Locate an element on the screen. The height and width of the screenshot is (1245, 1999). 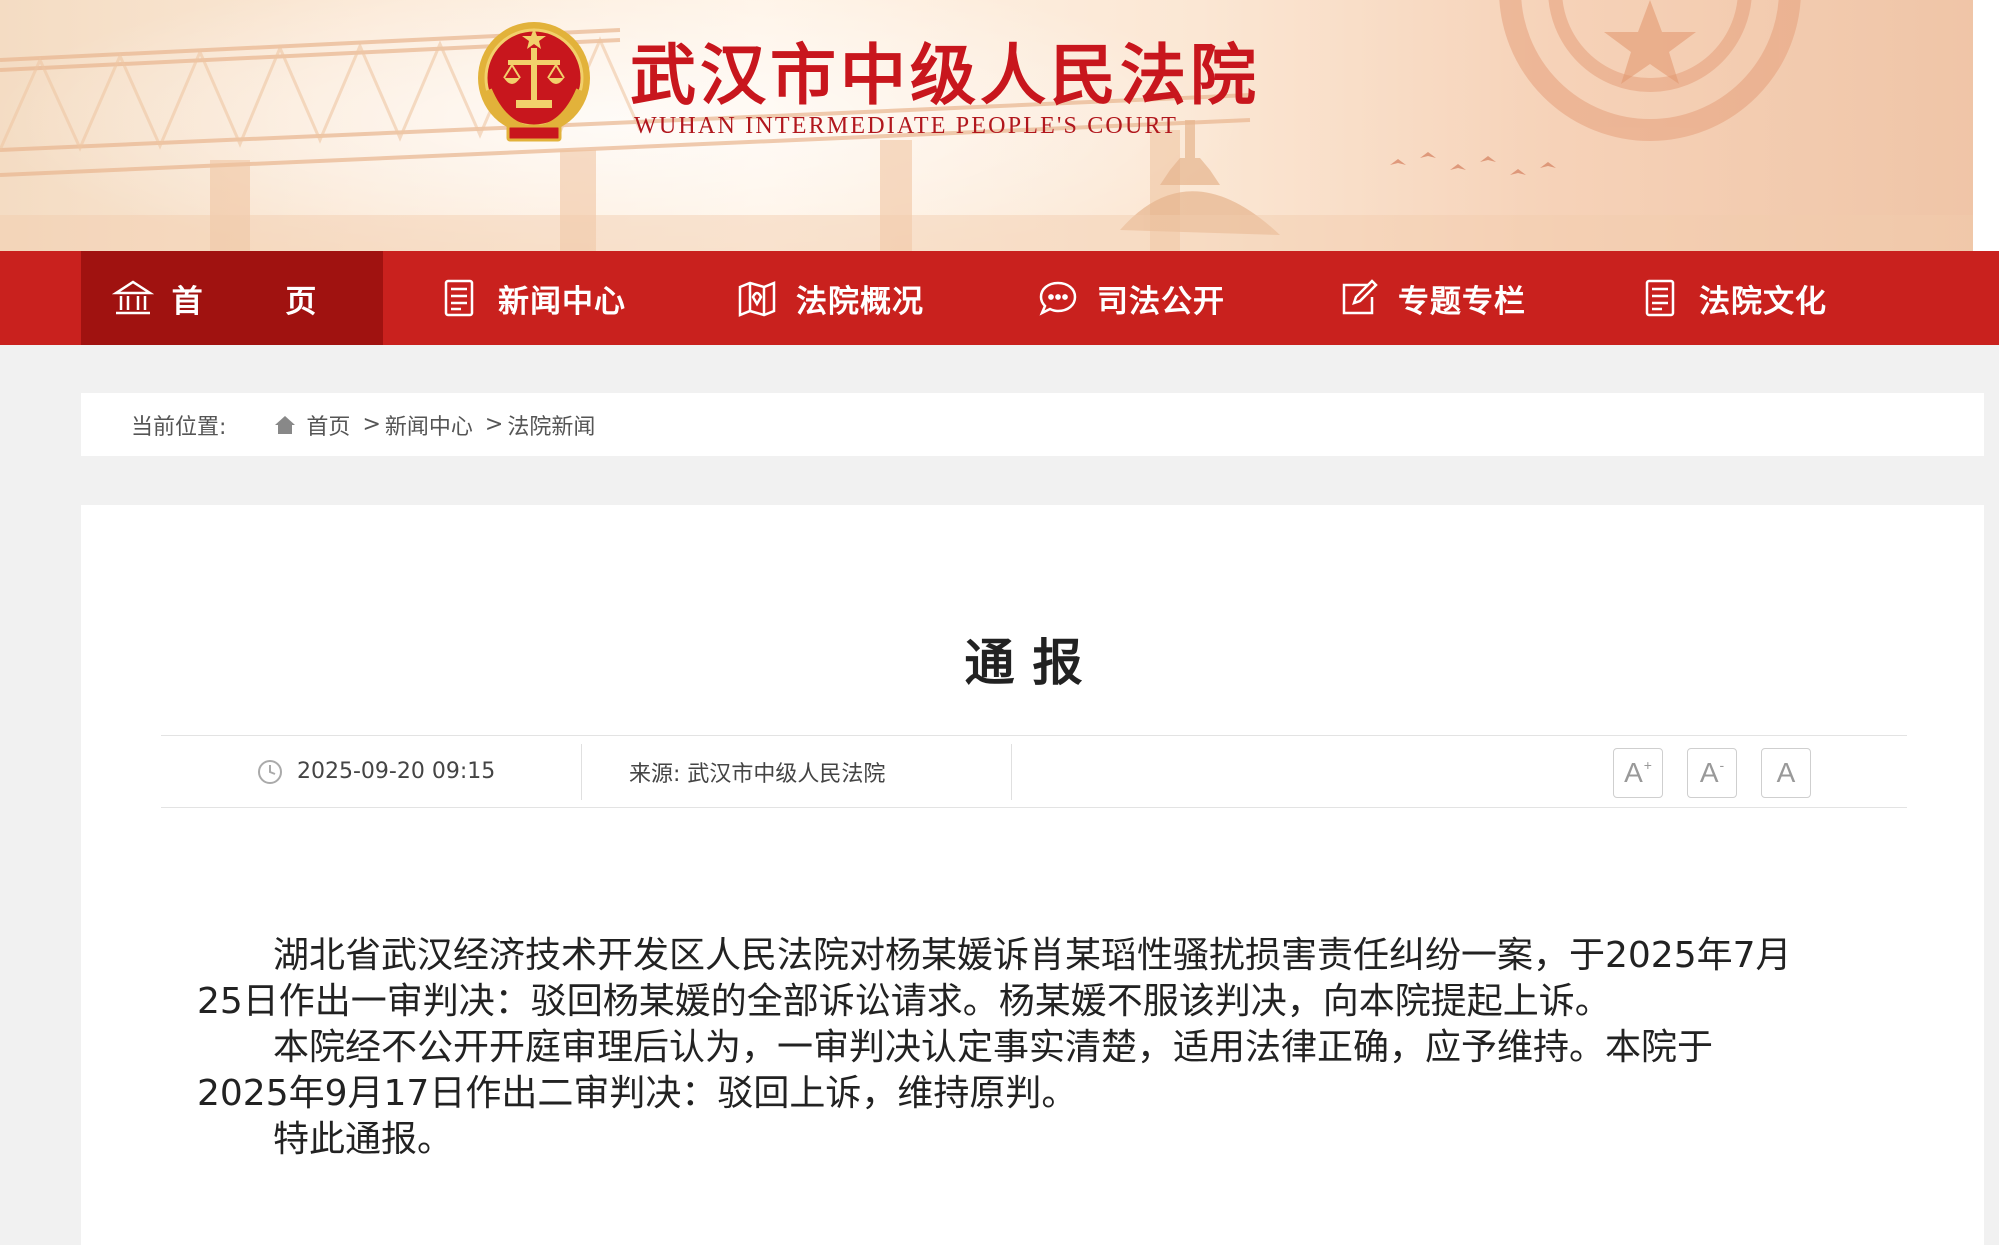
article-title: 通报 is located at coordinates (1032, 663).